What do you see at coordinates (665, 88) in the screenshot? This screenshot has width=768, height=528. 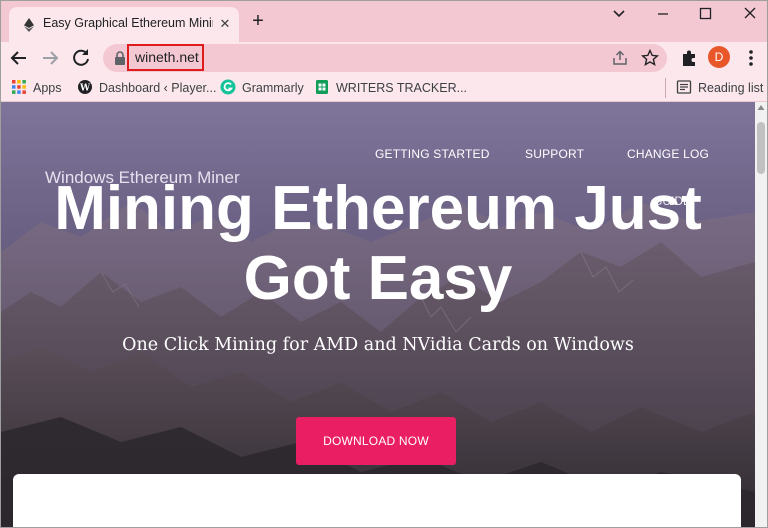 I see `bookmarks-divider` at bounding box center [665, 88].